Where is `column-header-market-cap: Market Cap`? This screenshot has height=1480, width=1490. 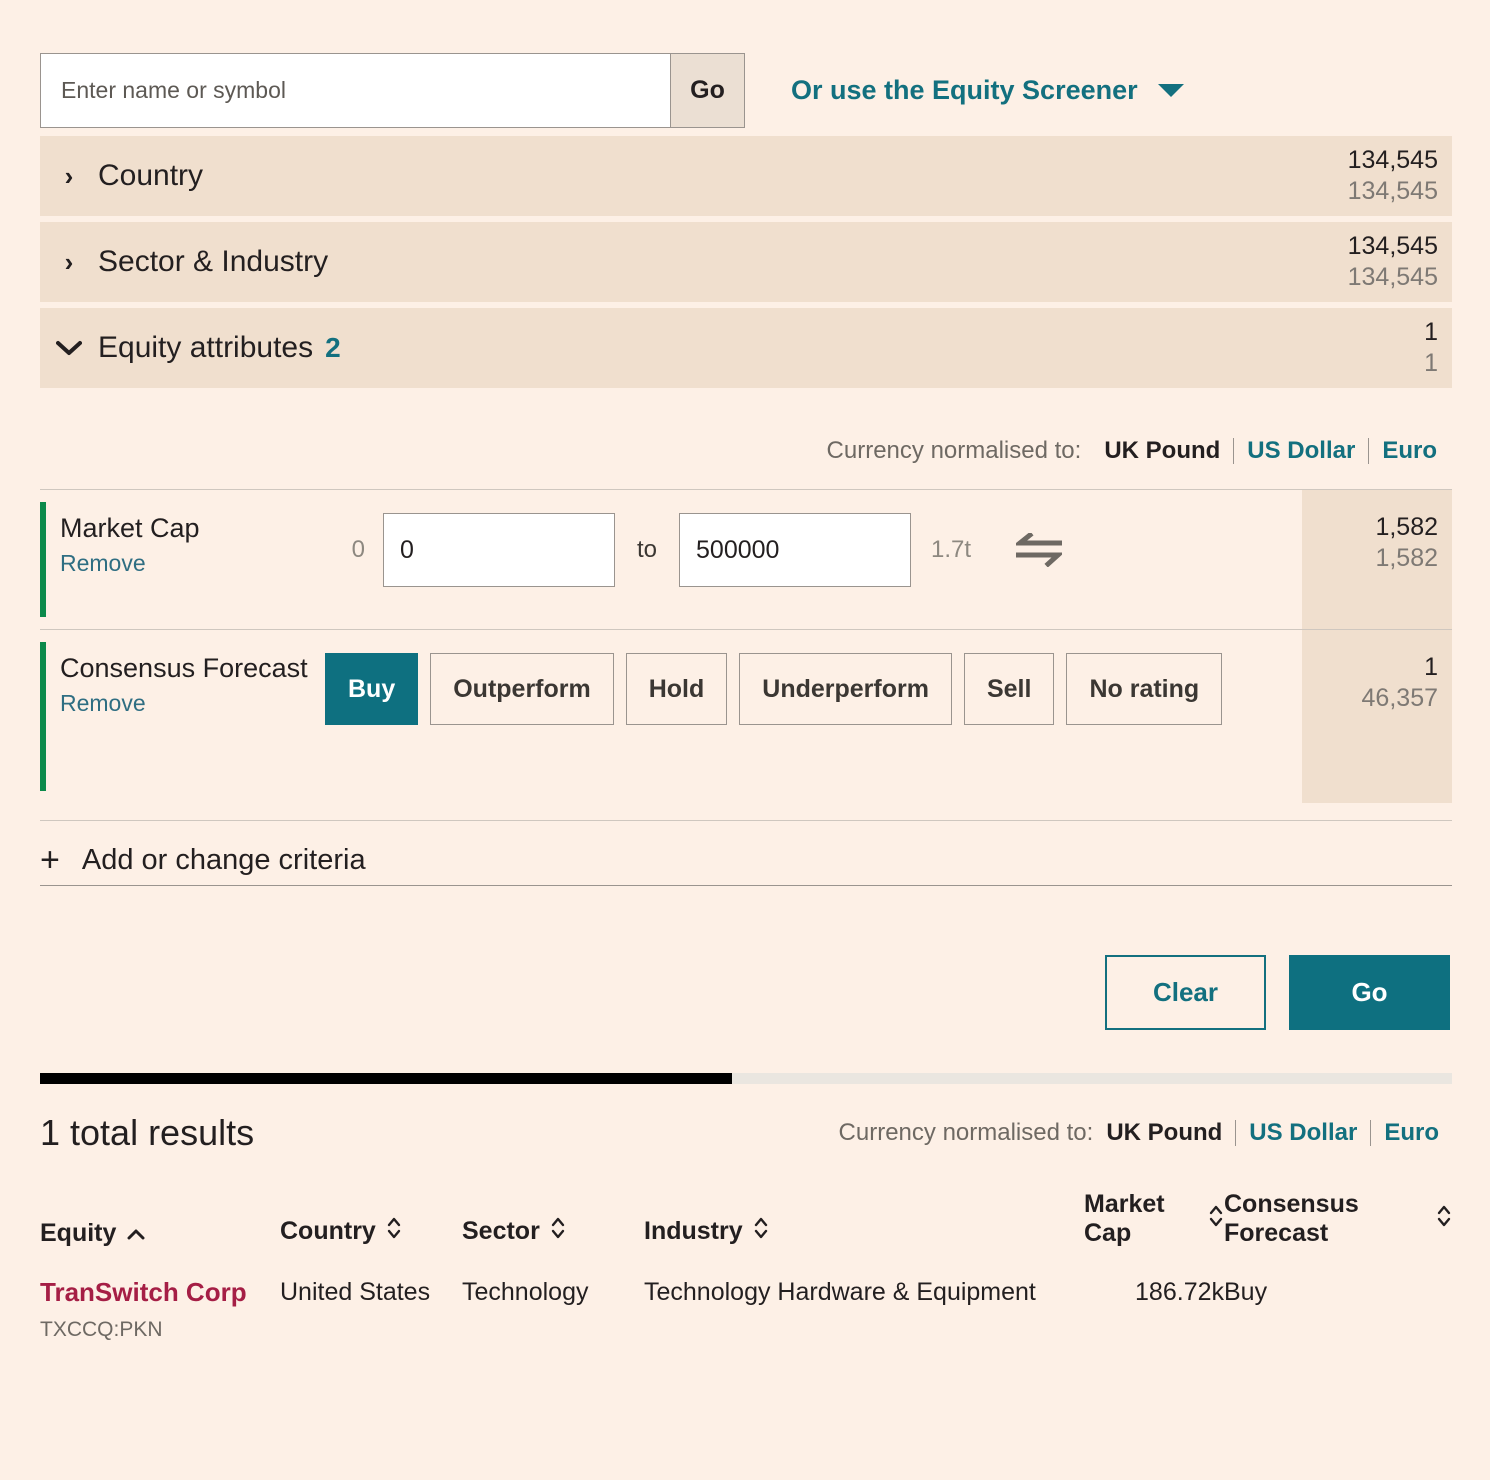
column-header-market-cap: Market Cap is located at coordinates (1154, 1226).